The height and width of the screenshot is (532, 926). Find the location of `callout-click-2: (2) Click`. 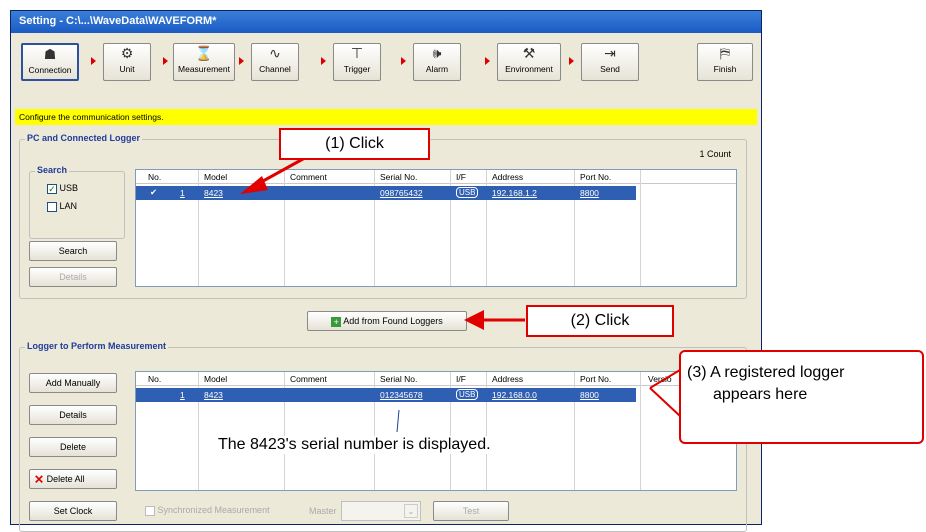

callout-click-2: (2) Click is located at coordinates (600, 321).